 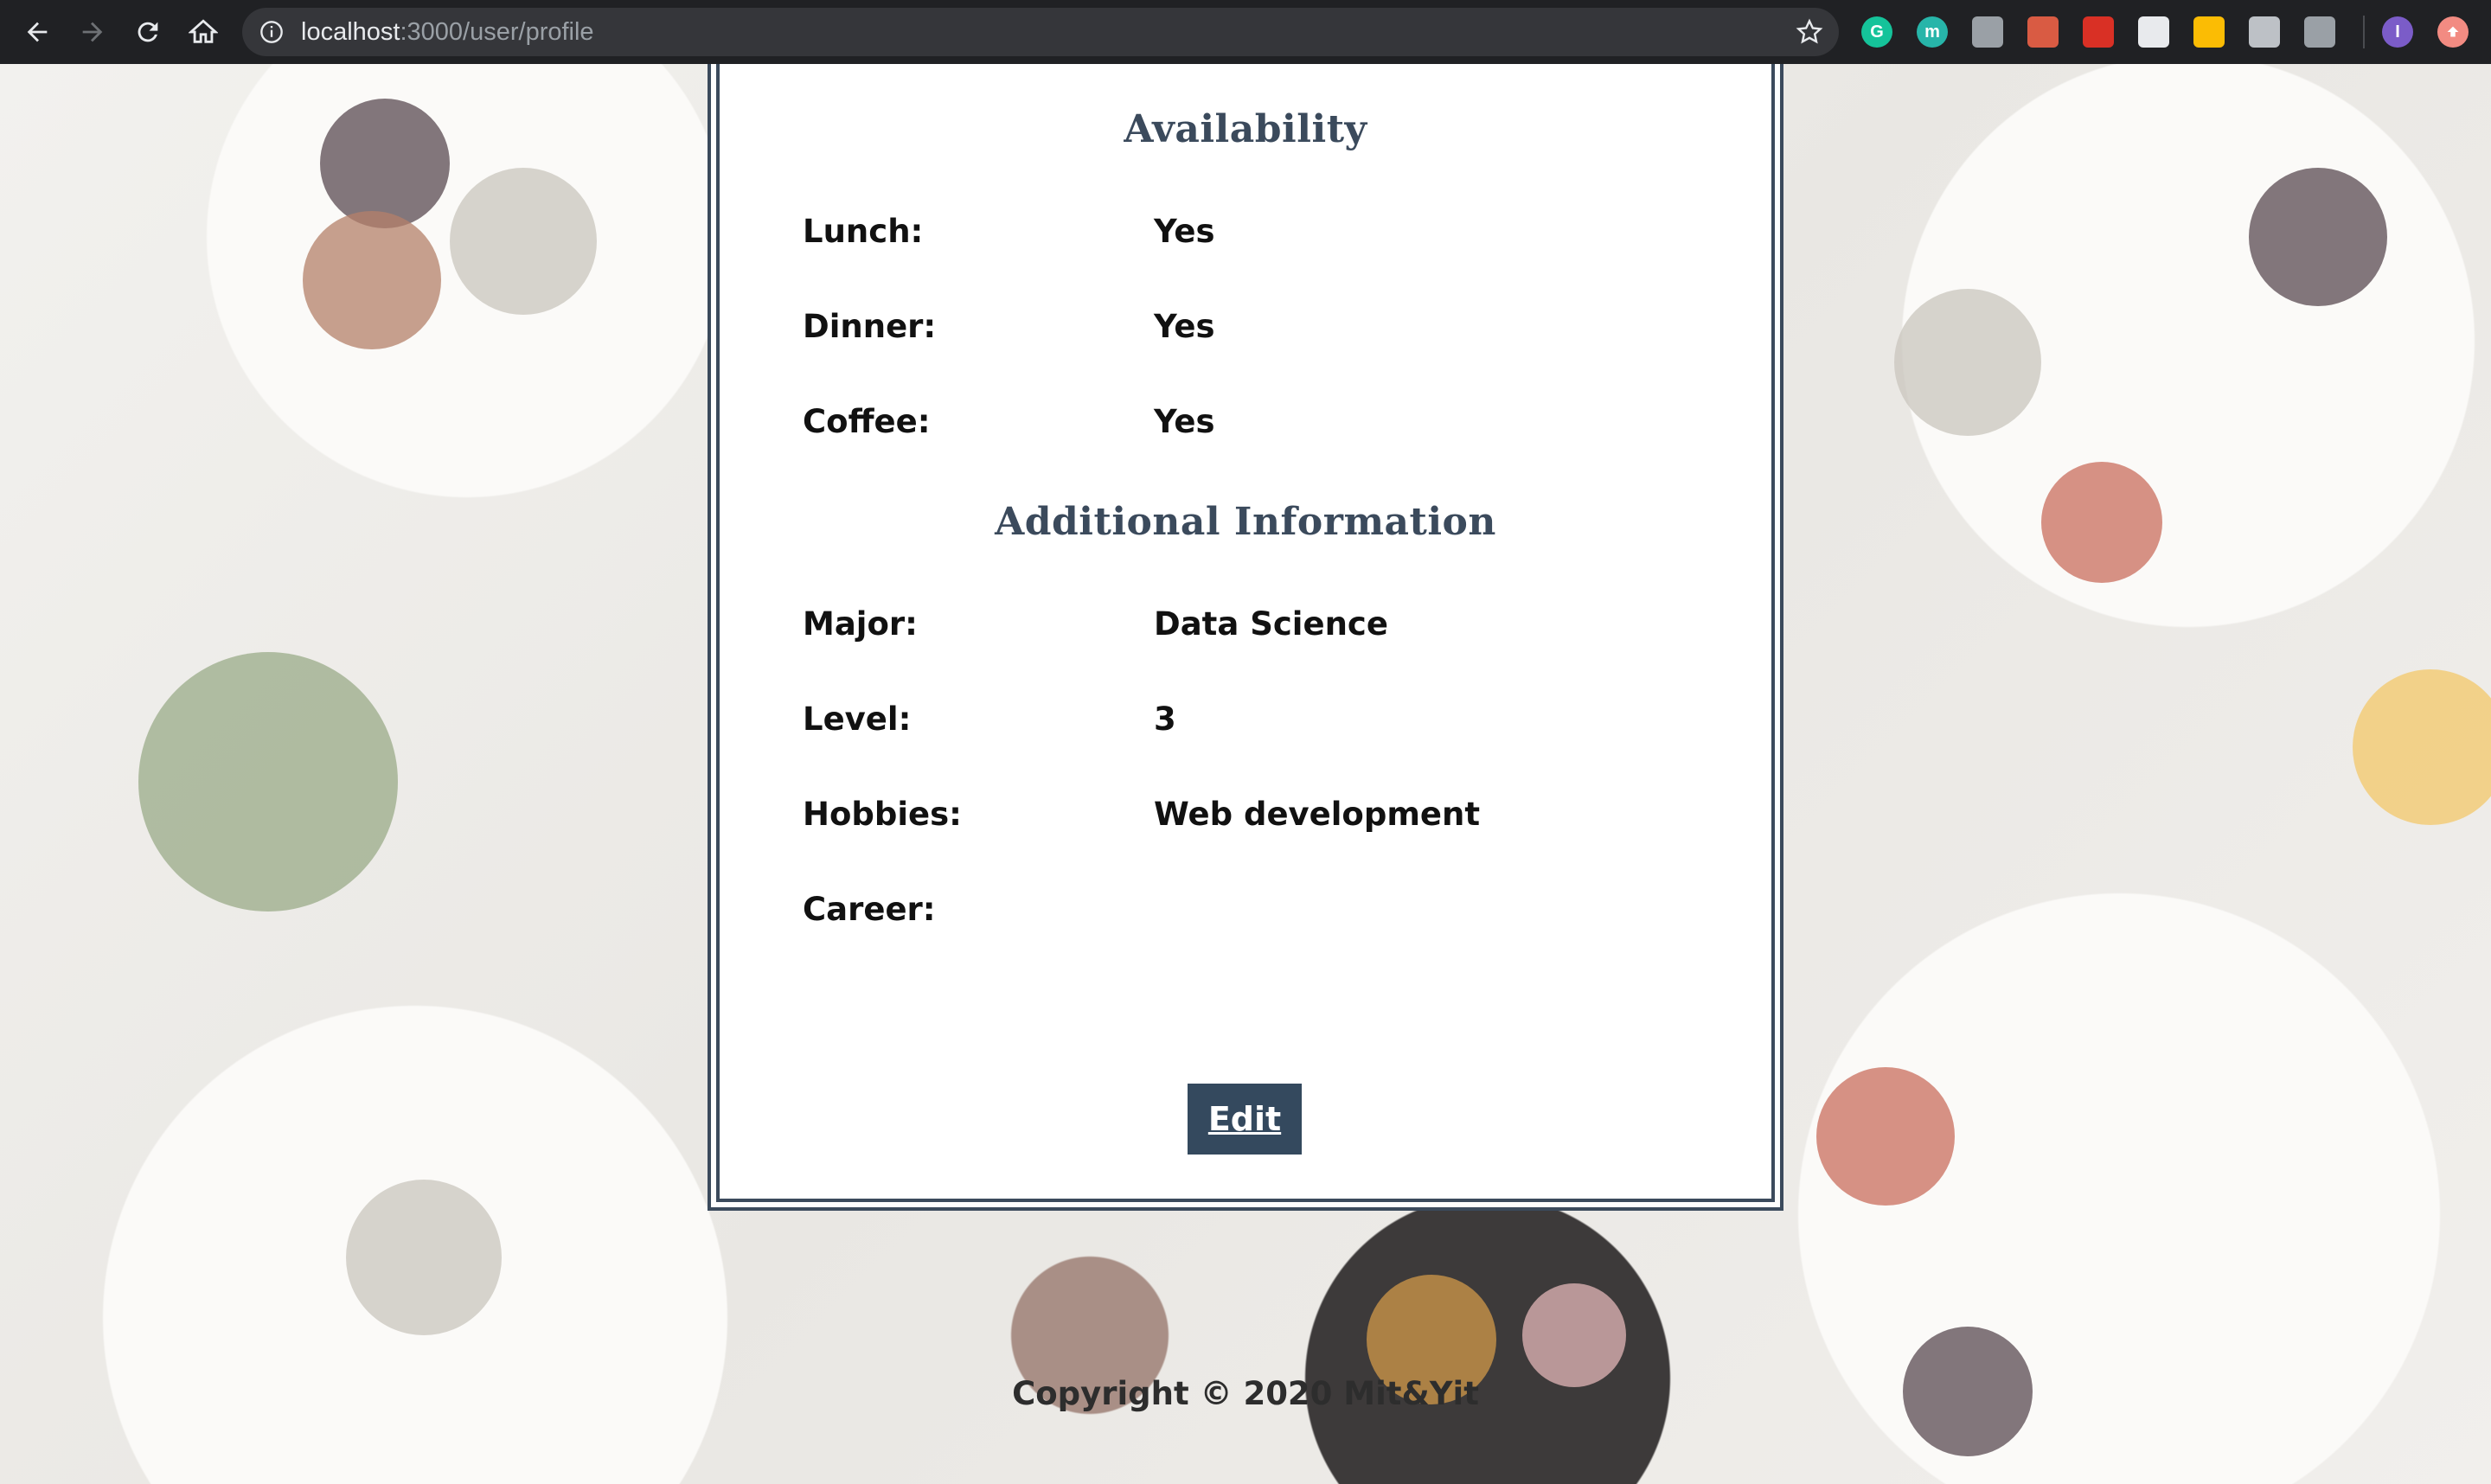 I want to click on home-button, so click(x=203, y=32).